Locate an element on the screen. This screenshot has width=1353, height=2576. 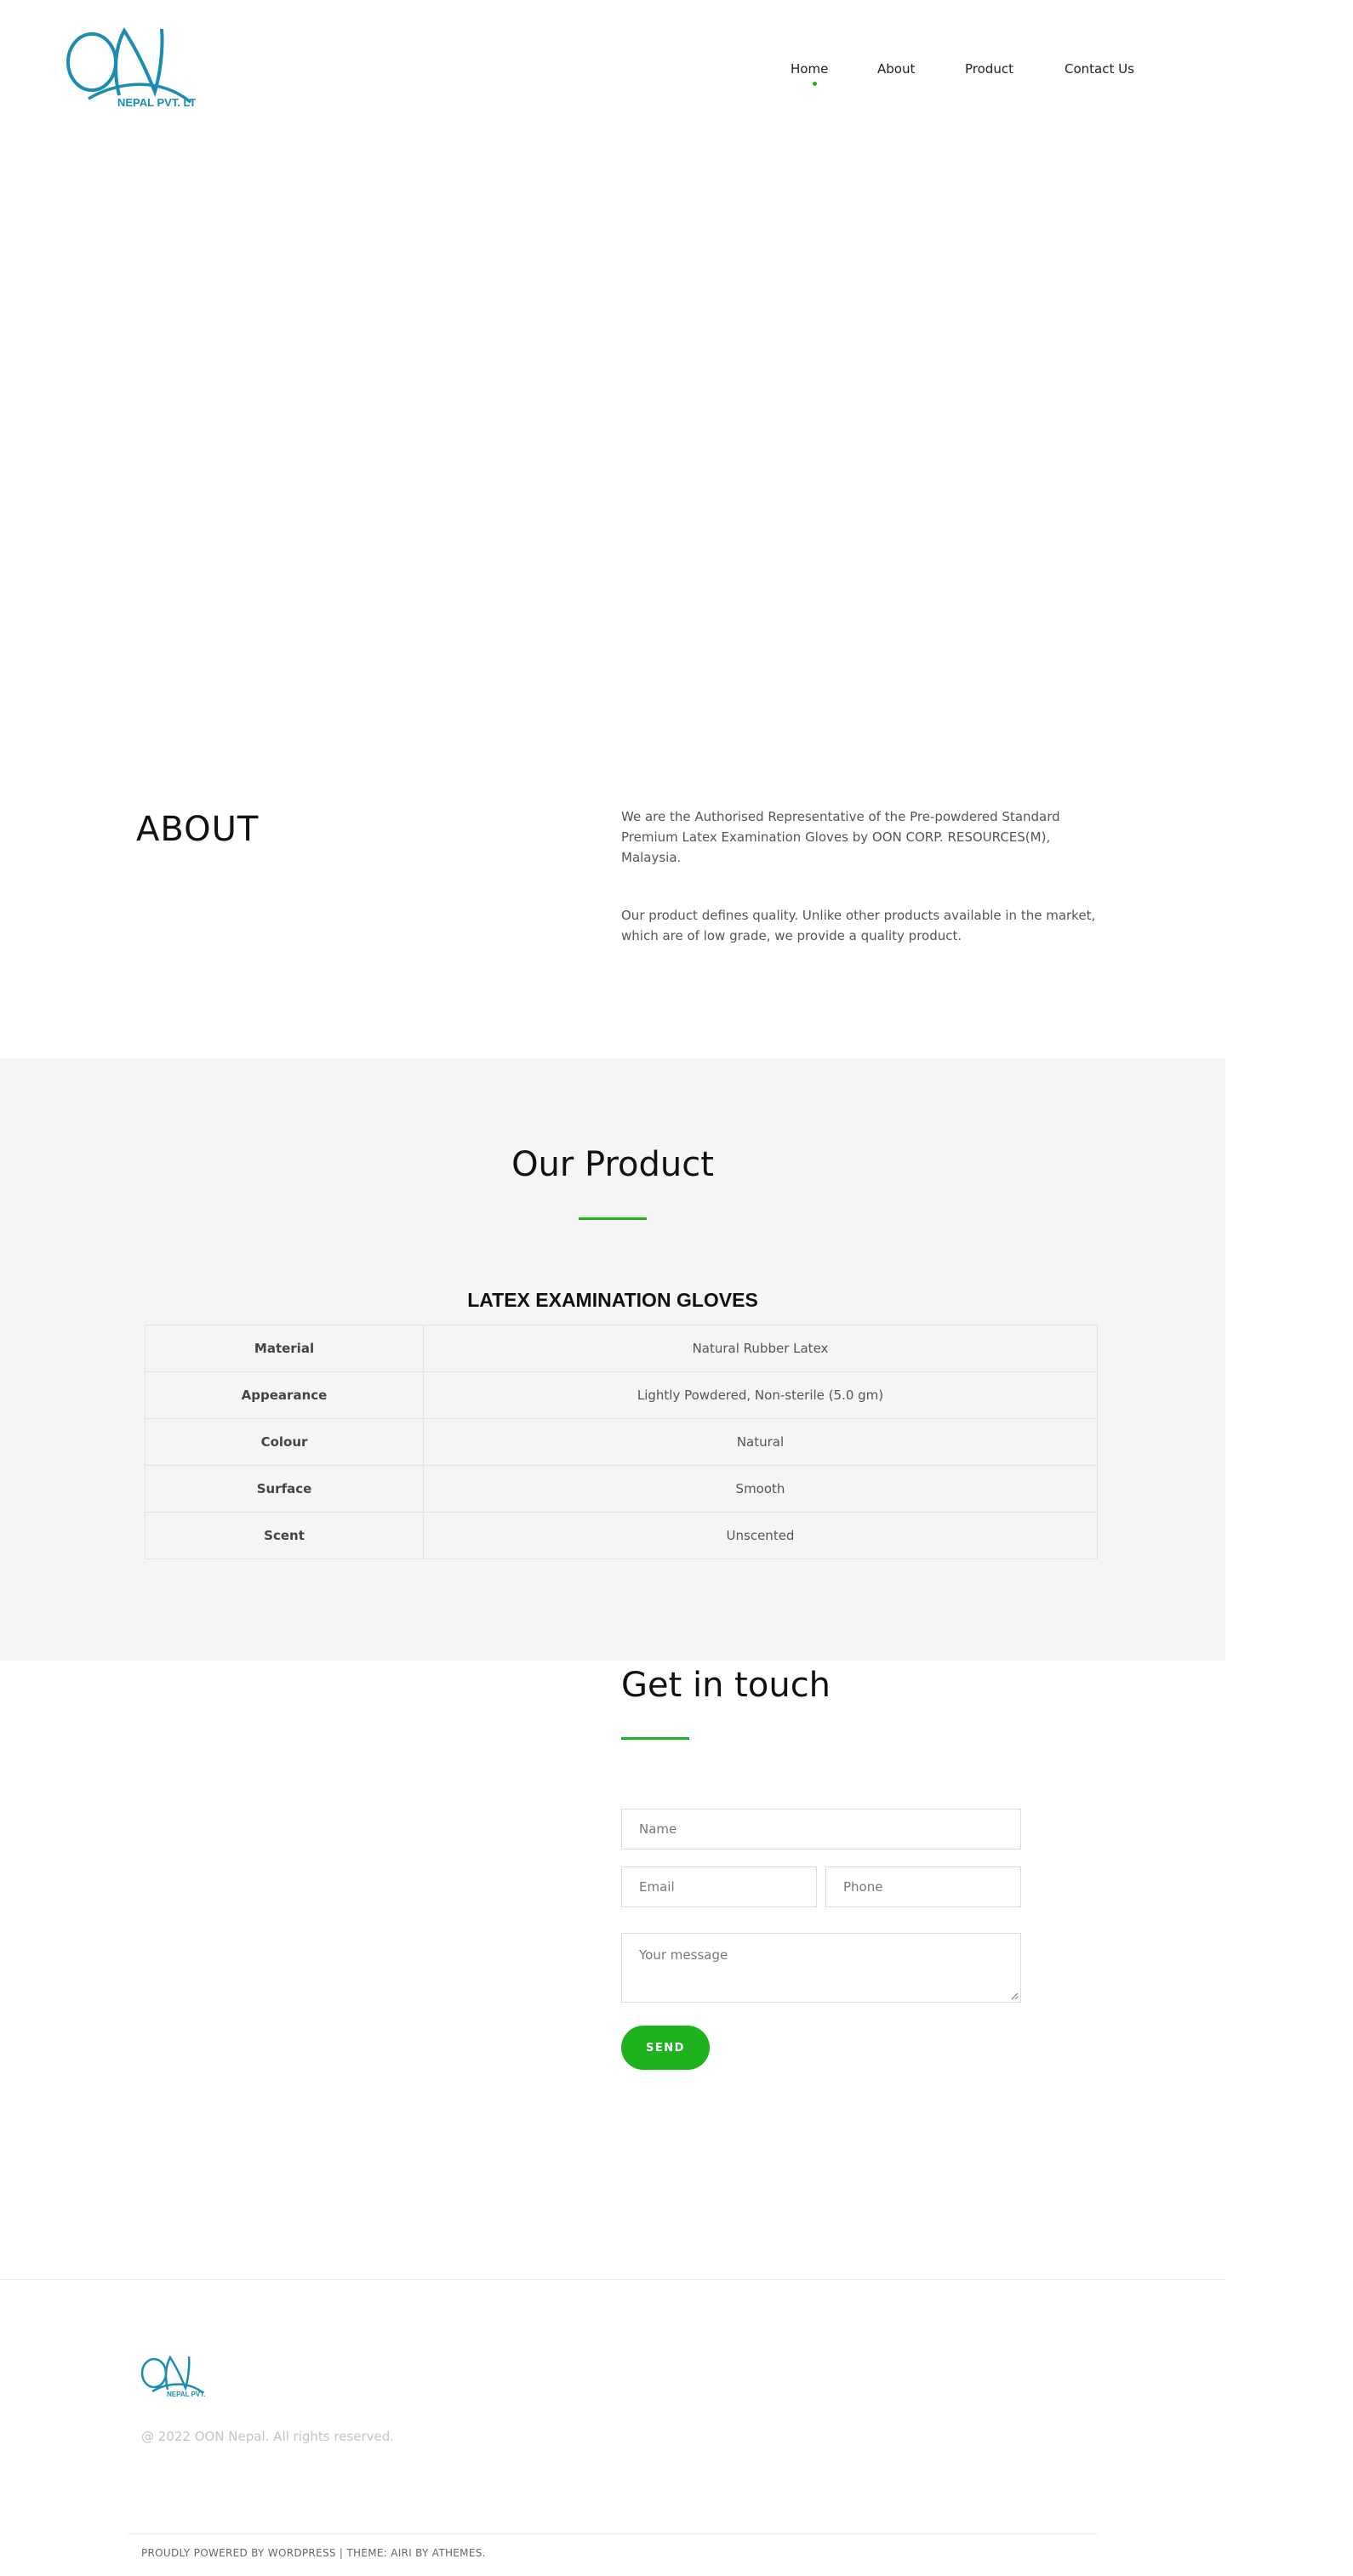
spec-key: Scent is located at coordinates (284, 1536).